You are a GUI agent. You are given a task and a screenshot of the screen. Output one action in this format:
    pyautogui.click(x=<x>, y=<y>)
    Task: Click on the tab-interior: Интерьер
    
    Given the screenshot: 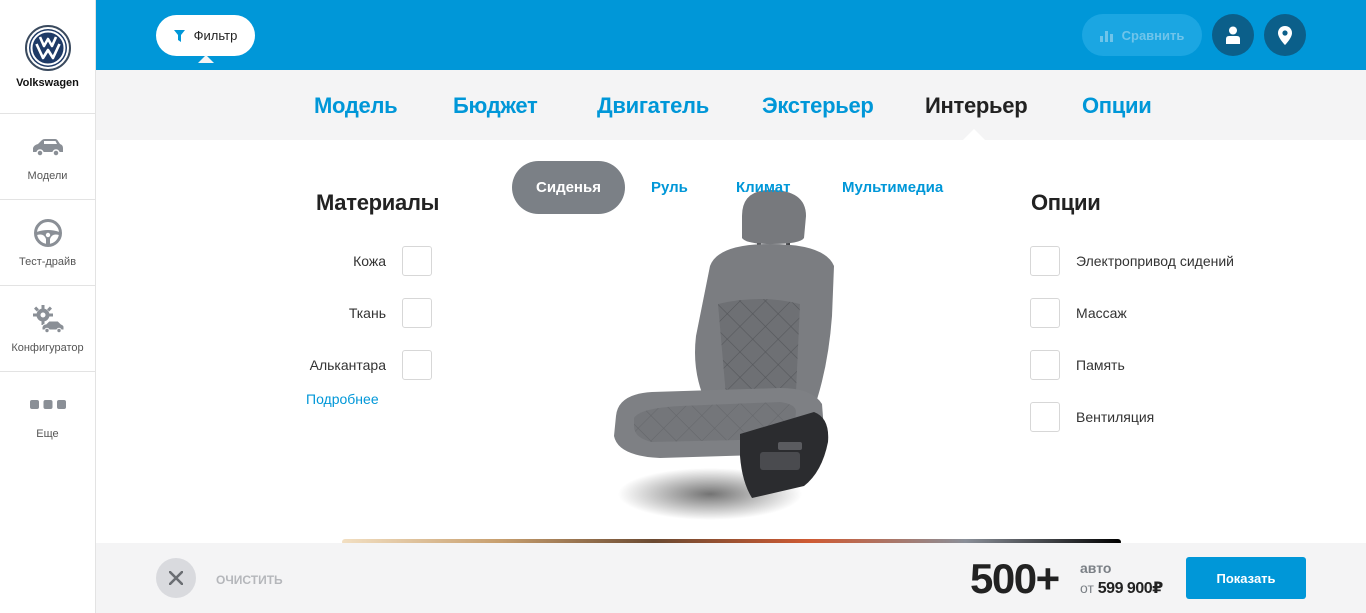 What is the action you would take?
    pyautogui.click(x=976, y=106)
    